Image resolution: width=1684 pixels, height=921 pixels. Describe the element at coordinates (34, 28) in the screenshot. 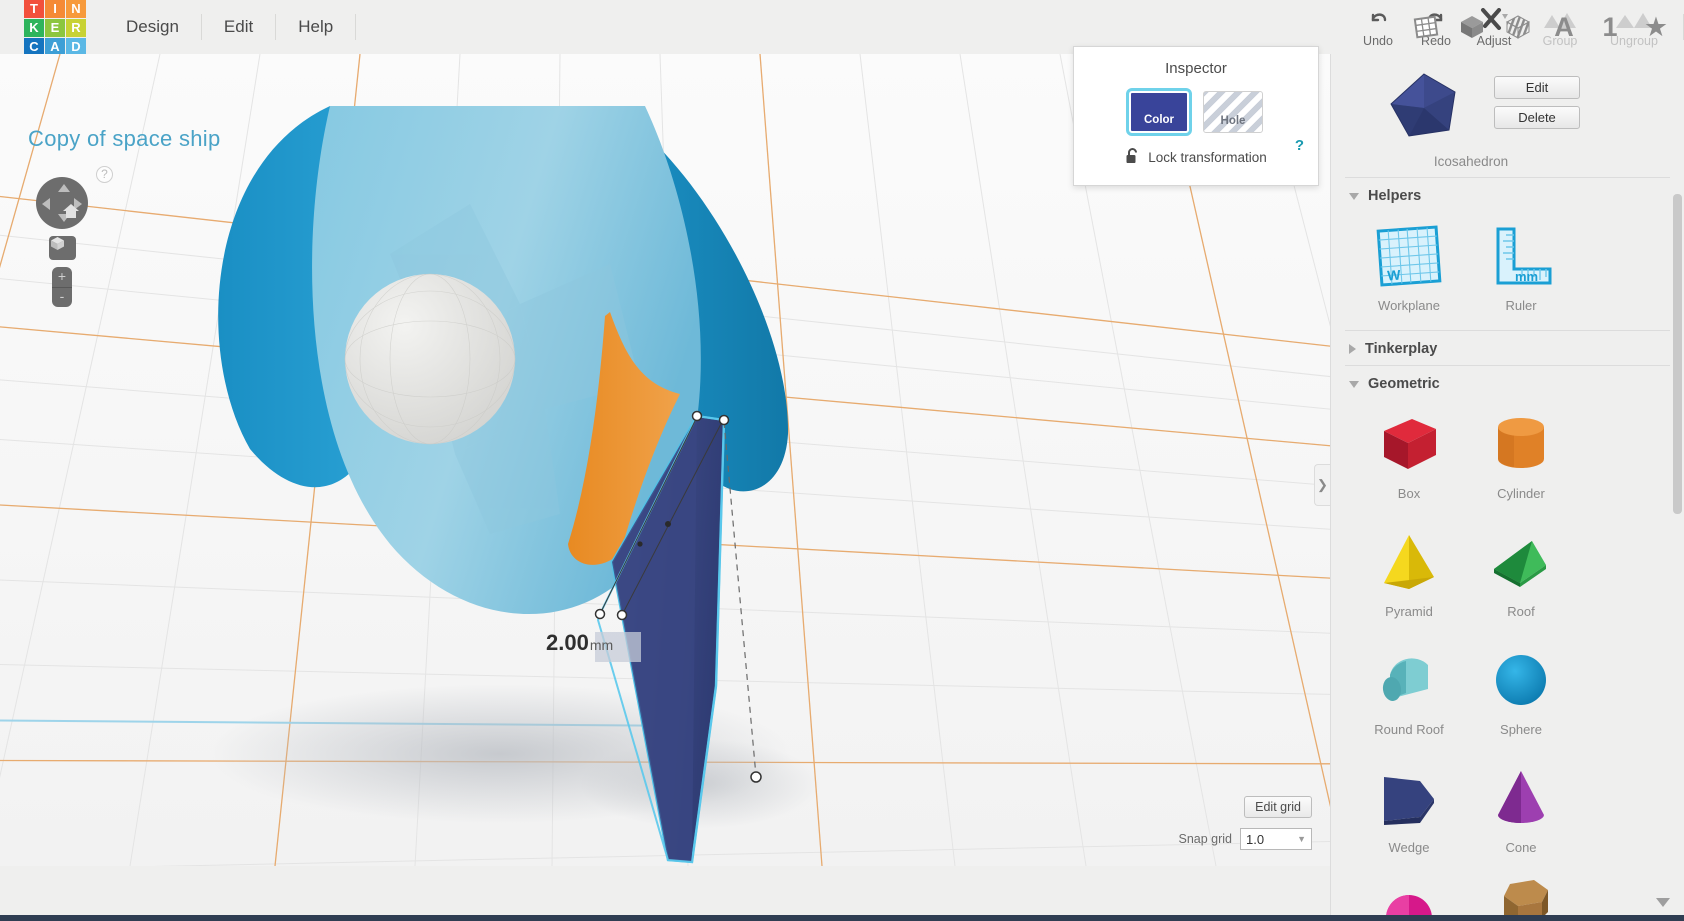

I see `logo-tile-3: K` at that location.